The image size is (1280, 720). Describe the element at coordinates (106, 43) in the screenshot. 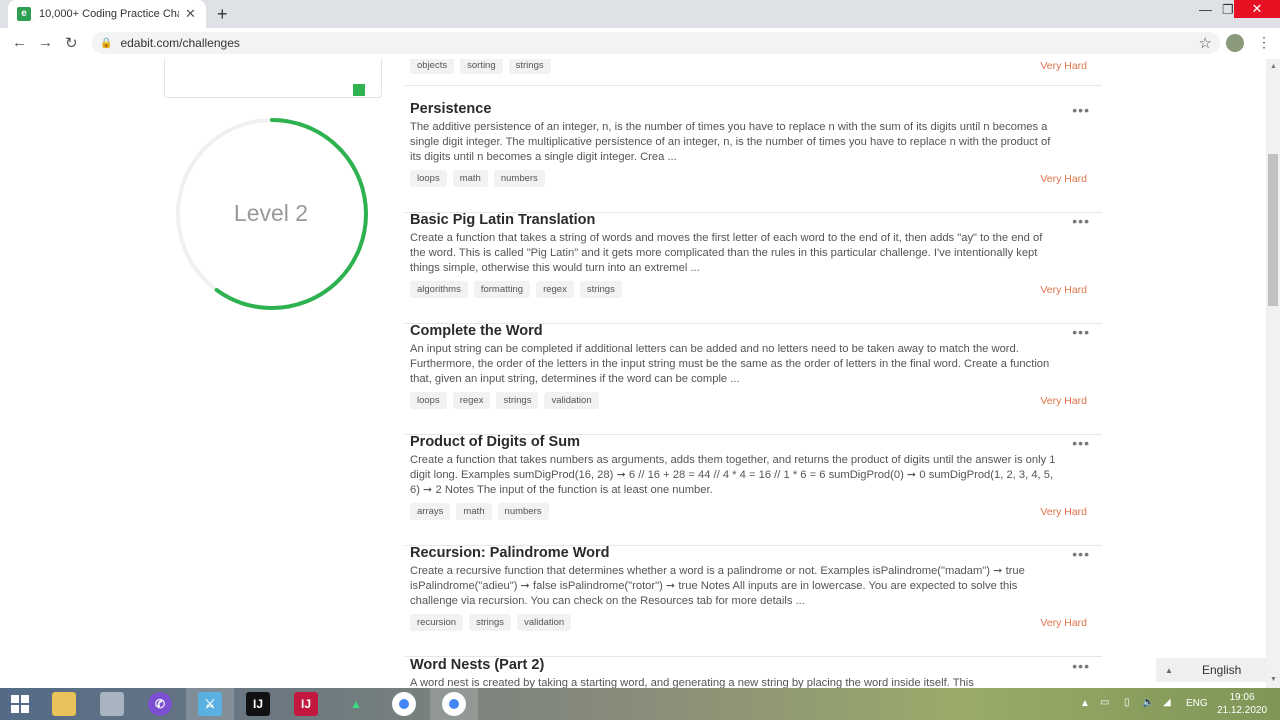

I see `lock-icon: 🔒` at that location.